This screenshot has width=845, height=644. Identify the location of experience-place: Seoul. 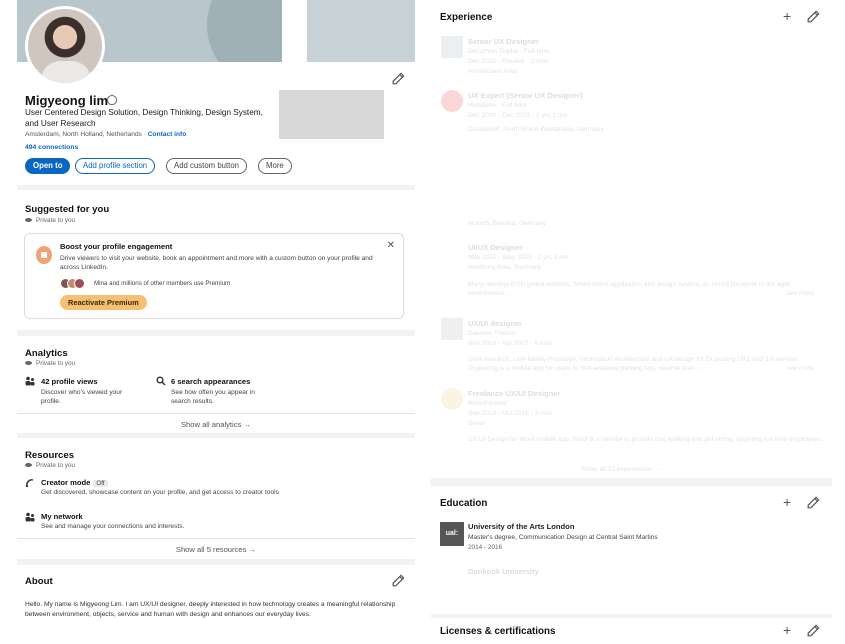
(476, 423).